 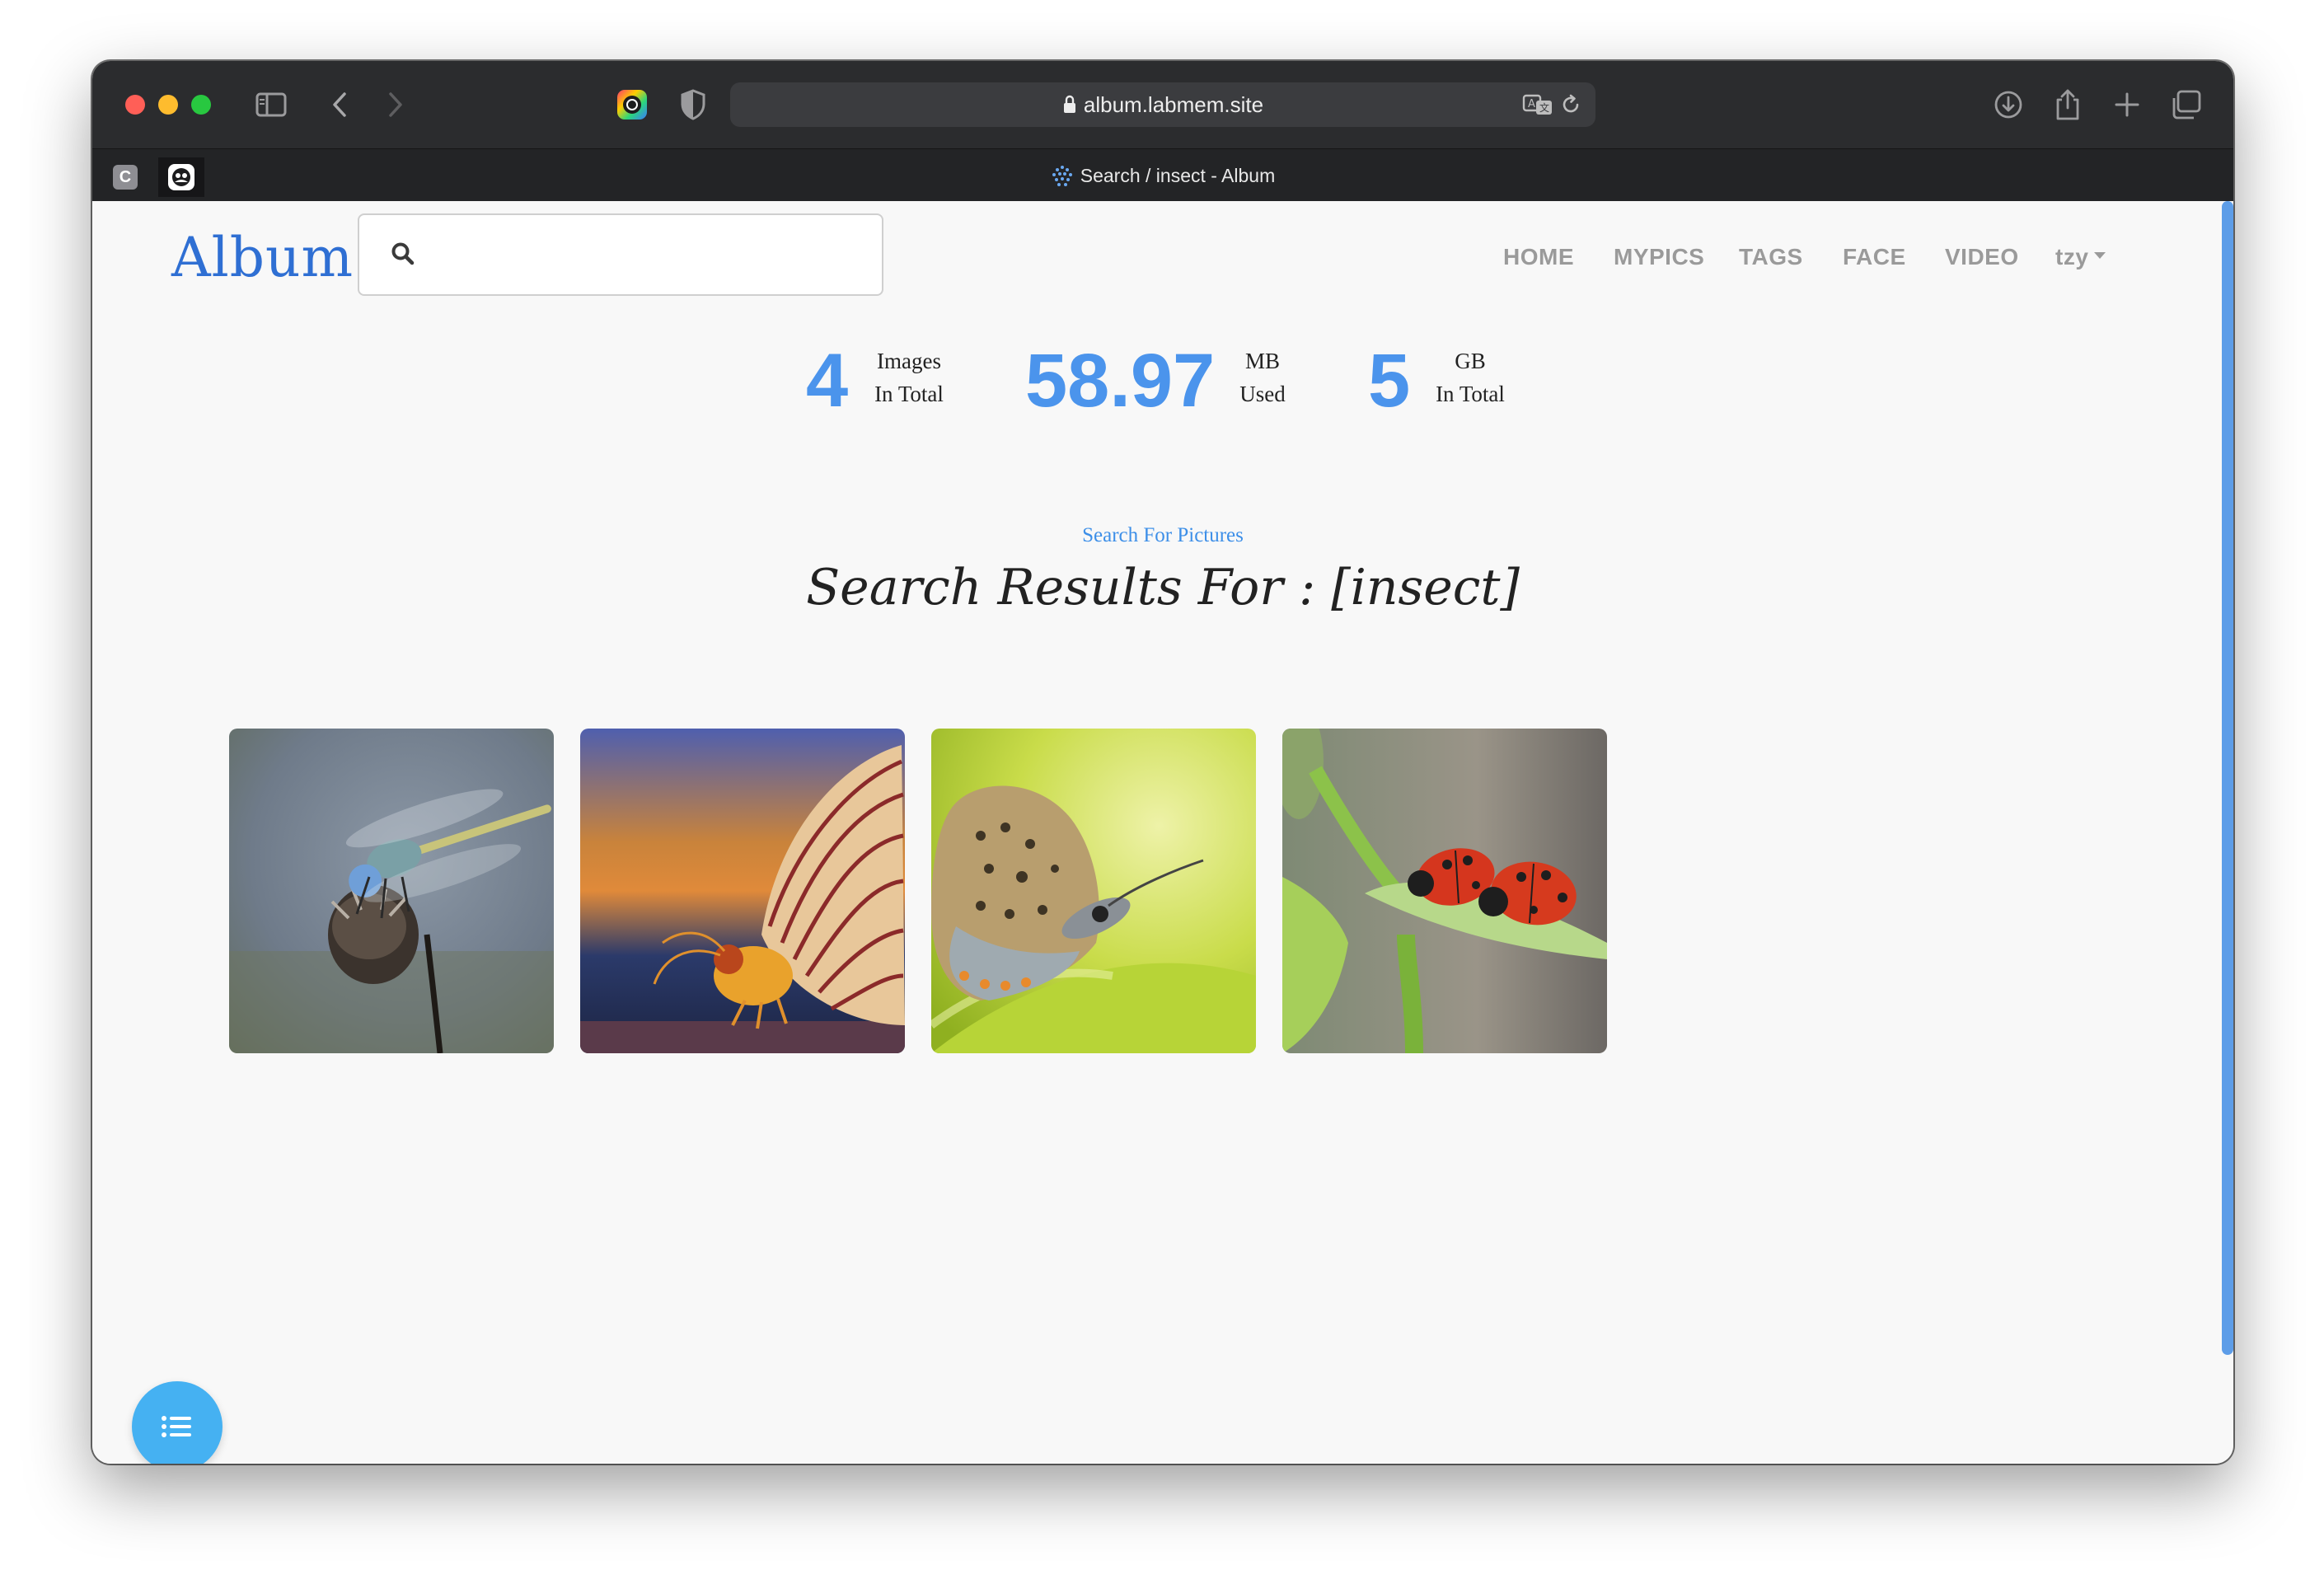 What do you see at coordinates (827, 381) in the screenshot?
I see `image-count: 4` at bounding box center [827, 381].